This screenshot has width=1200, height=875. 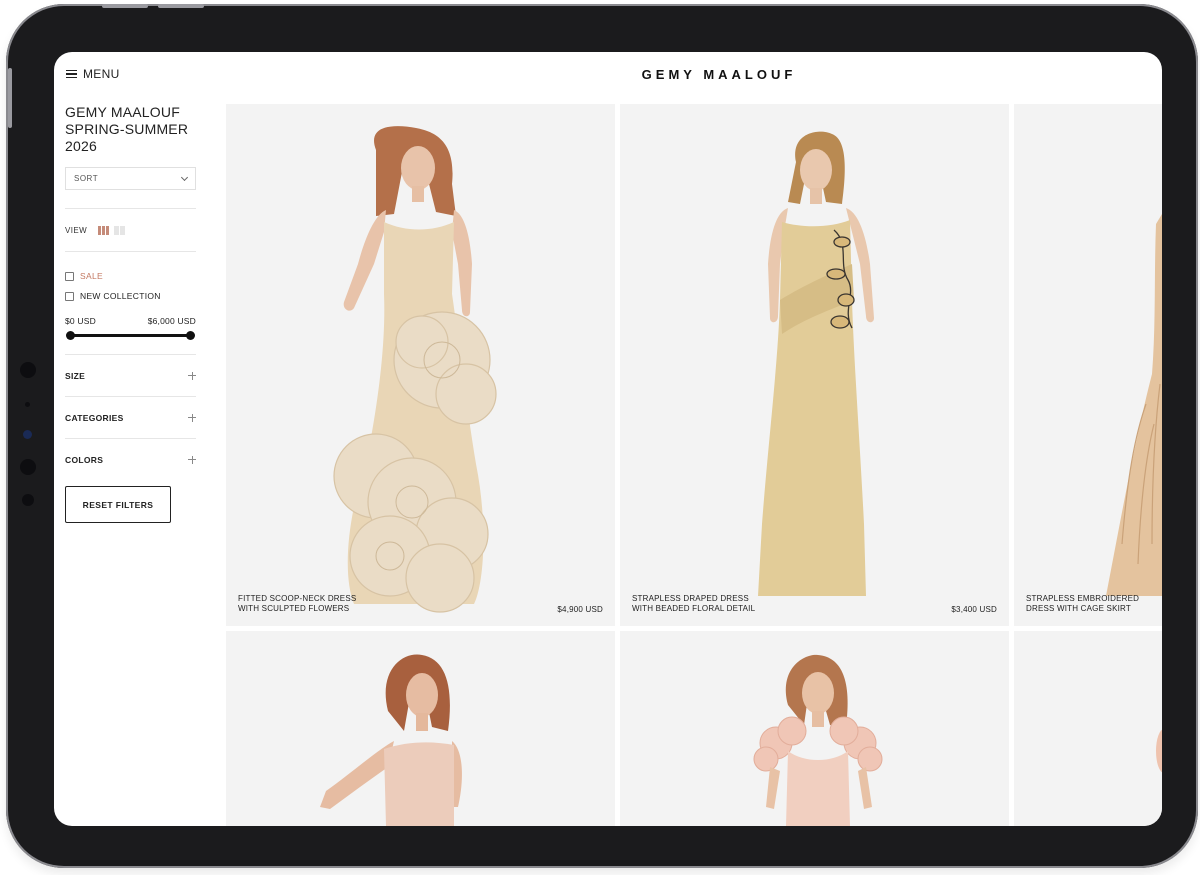 What do you see at coordinates (104, 230) in the screenshot?
I see `view-three-columns-icon` at bounding box center [104, 230].